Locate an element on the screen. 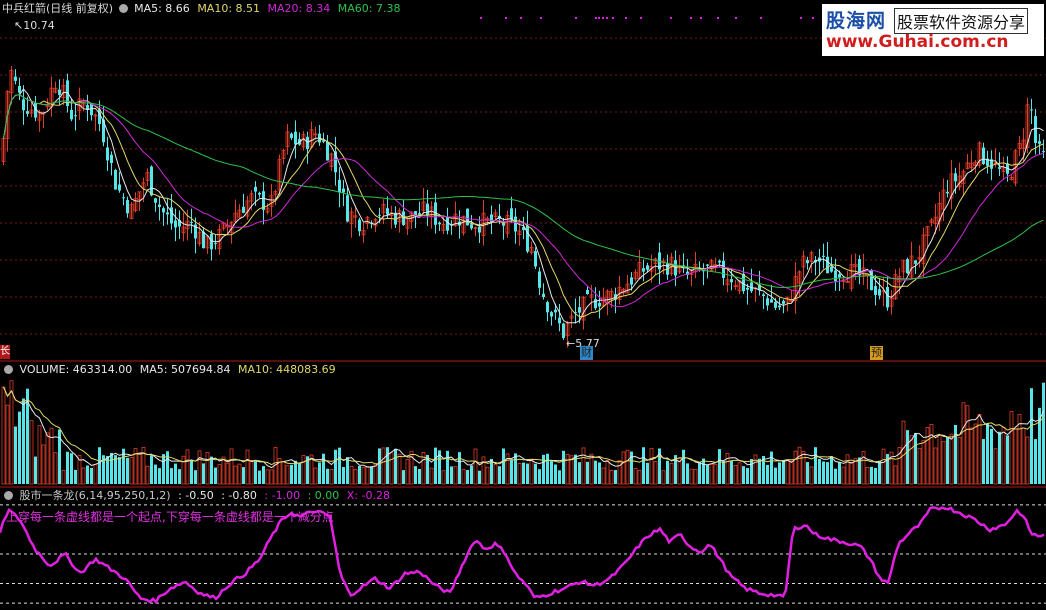 The image size is (1046, 610). ma5-value: MA5: 8.66 is located at coordinates (162, 8).